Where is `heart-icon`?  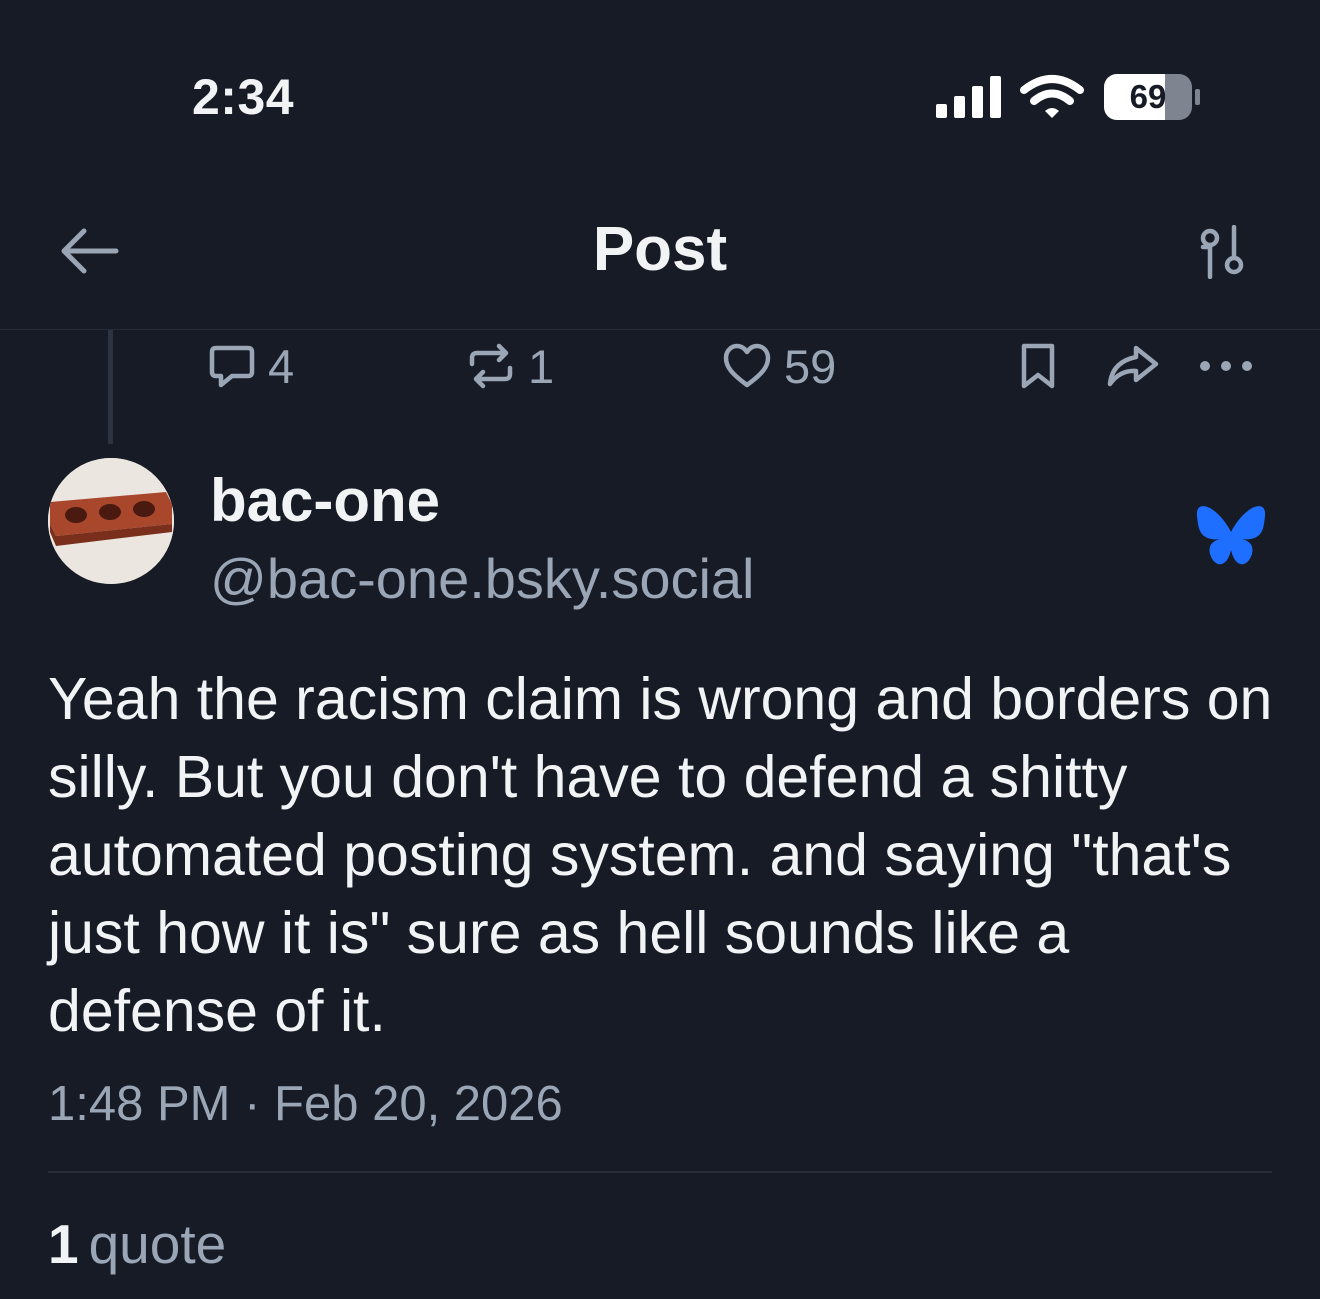 heart-icon is located at coordinates (747, 365).